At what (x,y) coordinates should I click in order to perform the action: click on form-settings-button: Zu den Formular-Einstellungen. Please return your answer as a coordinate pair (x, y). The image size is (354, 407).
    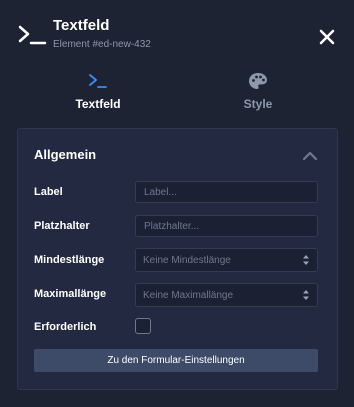
    Looking at the image, I should click on (176, 360).